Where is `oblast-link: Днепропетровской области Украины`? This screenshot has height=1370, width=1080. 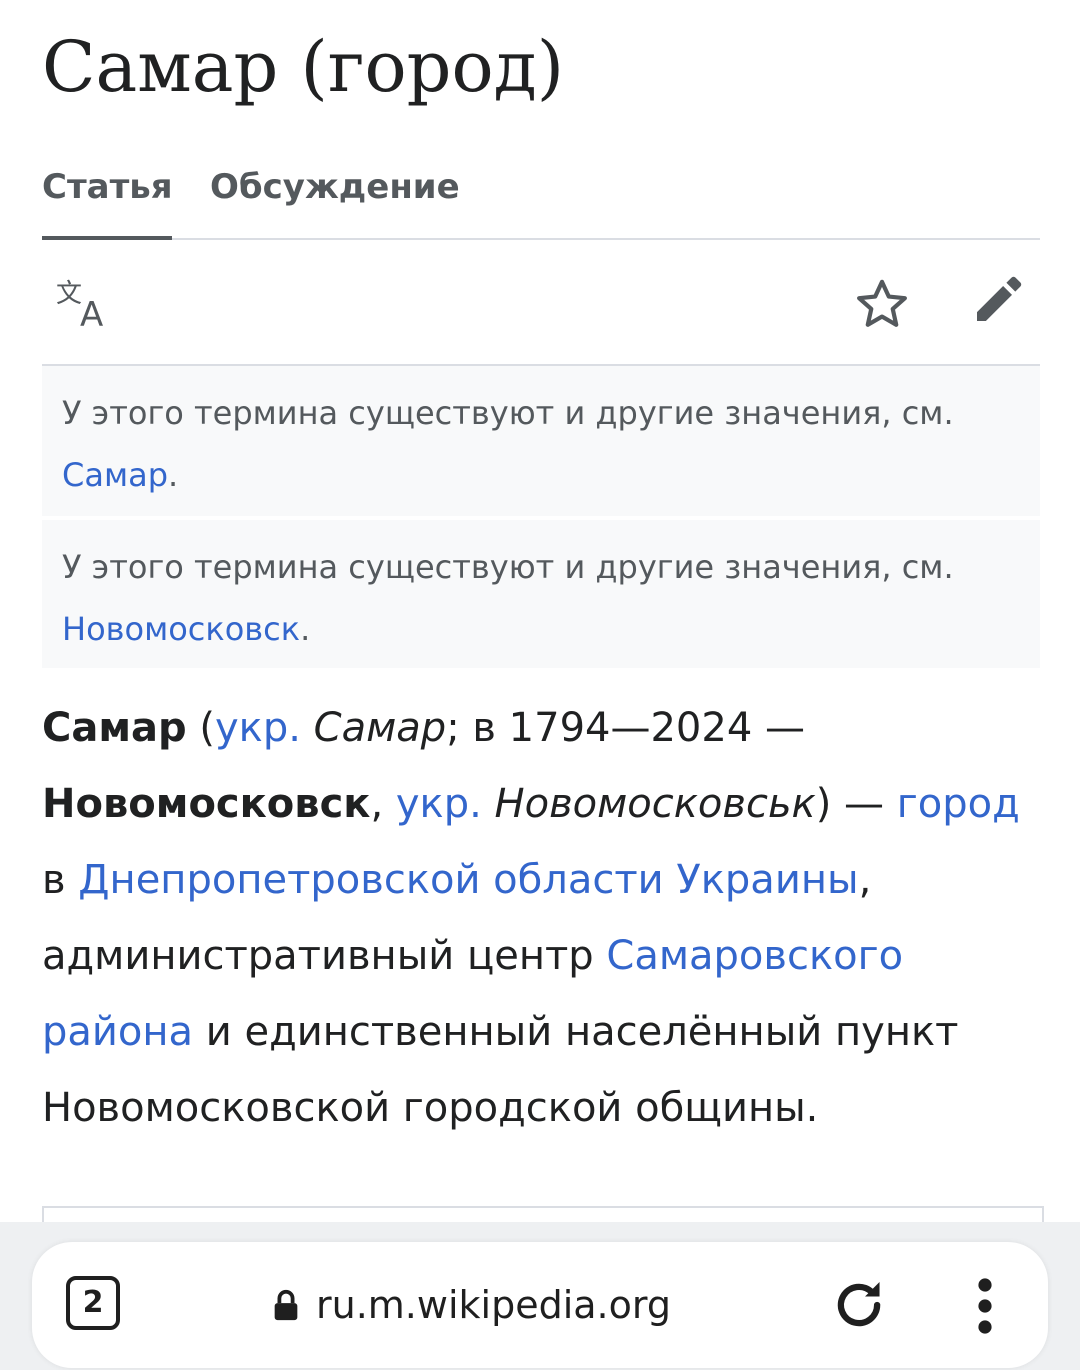 oblast-link: Днепропетровской области Украины is located at coordinates (468, 880).